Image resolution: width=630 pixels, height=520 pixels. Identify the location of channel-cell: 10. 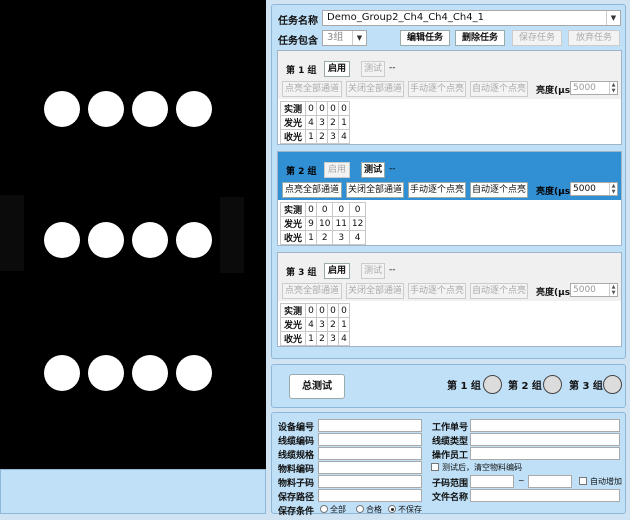
(325, 223).